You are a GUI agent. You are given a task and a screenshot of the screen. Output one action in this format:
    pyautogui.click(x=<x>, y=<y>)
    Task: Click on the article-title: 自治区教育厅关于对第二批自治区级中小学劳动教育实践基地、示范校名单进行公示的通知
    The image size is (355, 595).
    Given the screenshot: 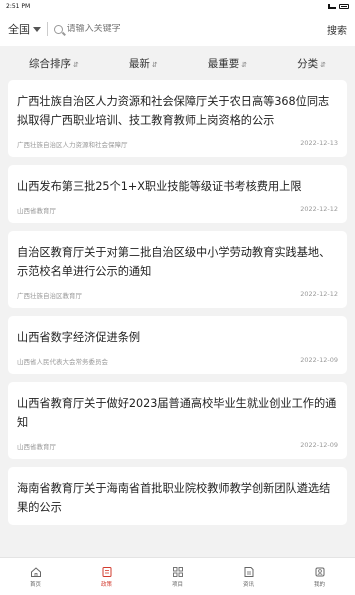 What is the action you would take?
    pyautogui.click(x=174, y=262)
    